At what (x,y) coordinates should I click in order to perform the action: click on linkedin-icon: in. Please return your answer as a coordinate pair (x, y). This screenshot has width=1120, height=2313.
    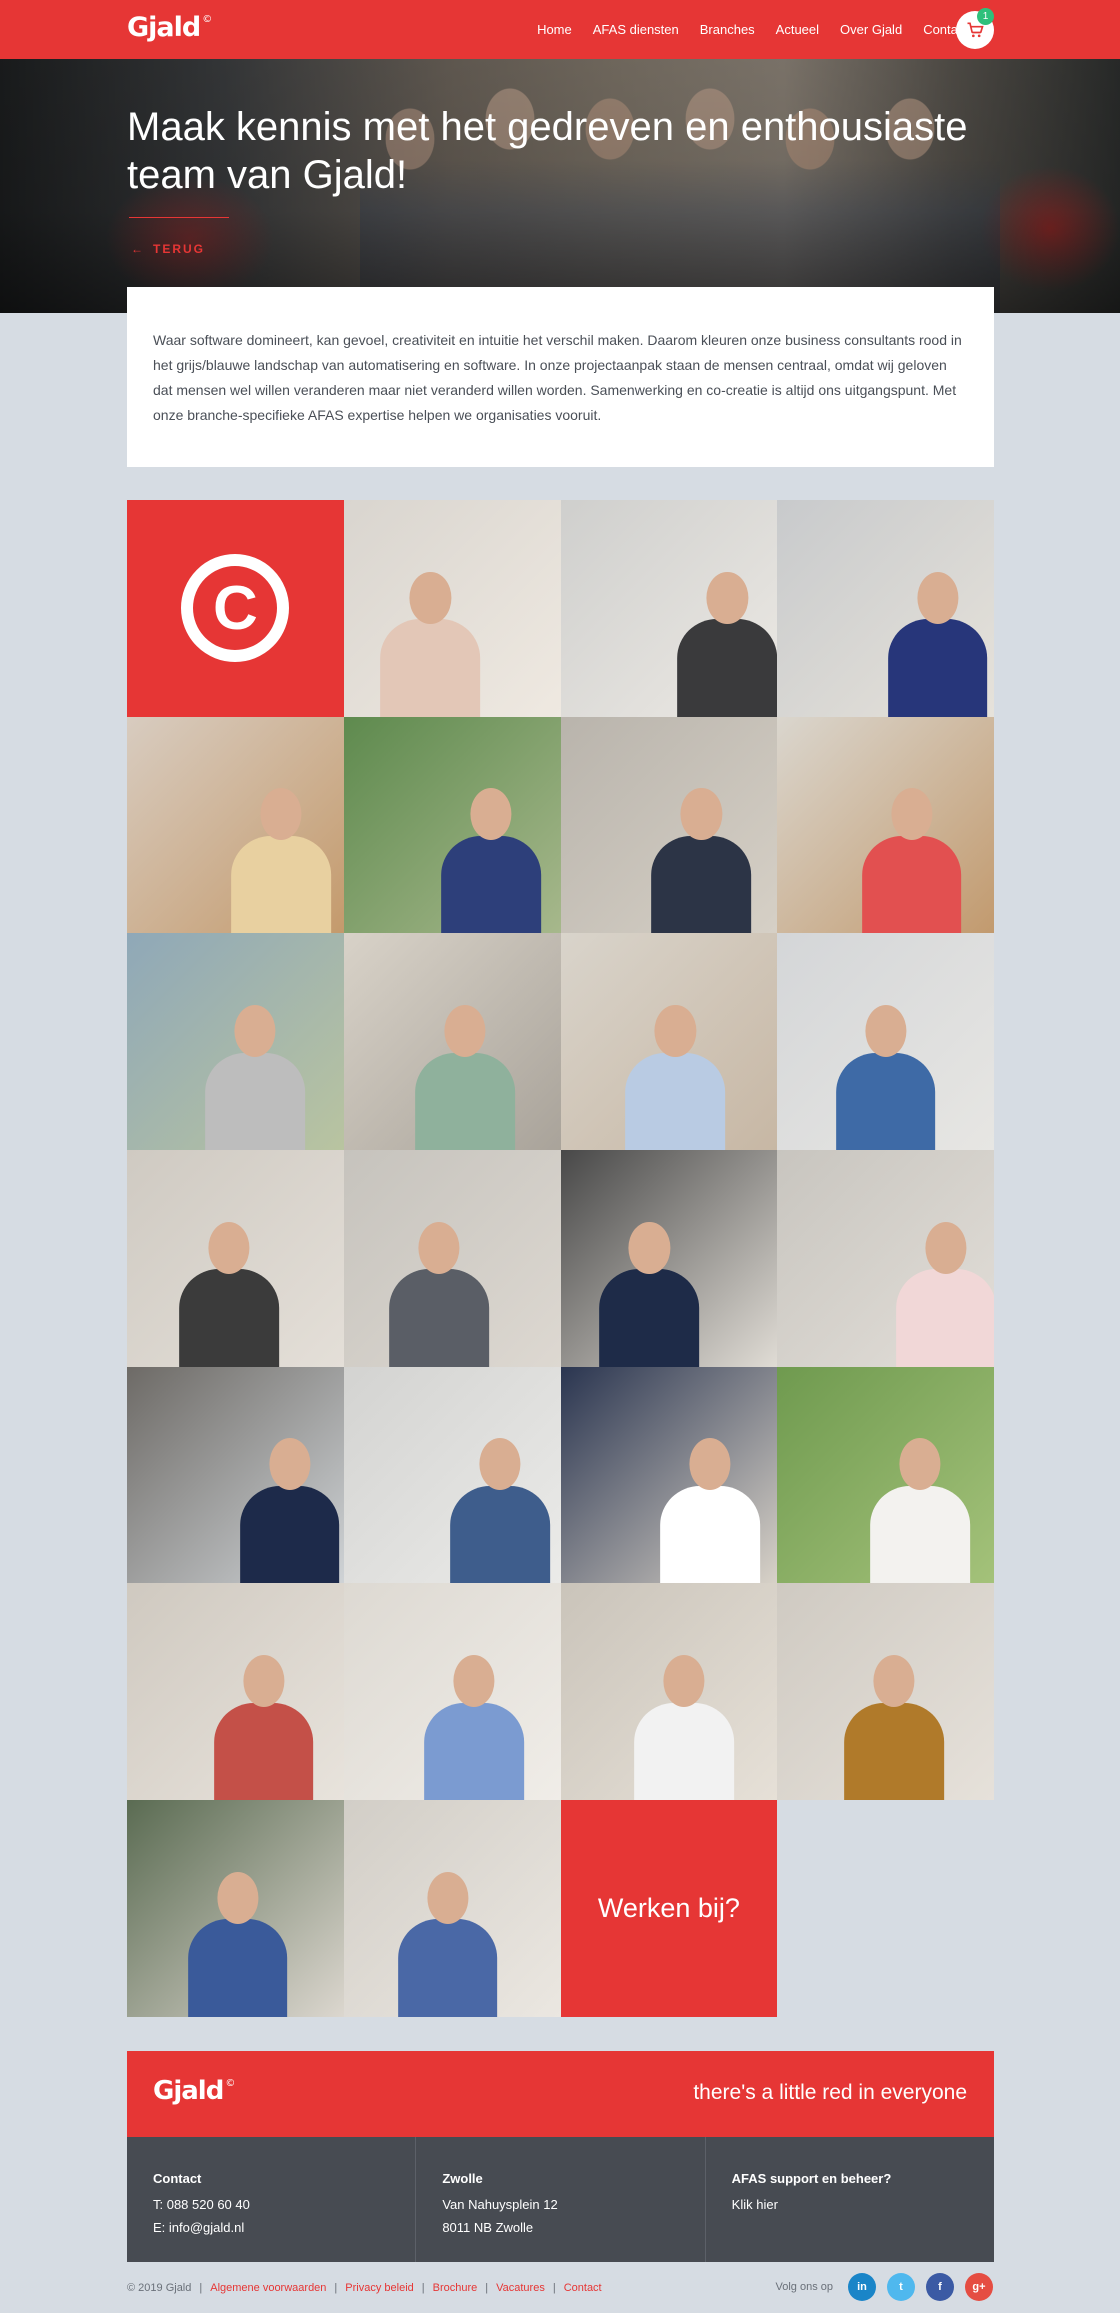
    Looking at the image, I should click on (862, 2287).